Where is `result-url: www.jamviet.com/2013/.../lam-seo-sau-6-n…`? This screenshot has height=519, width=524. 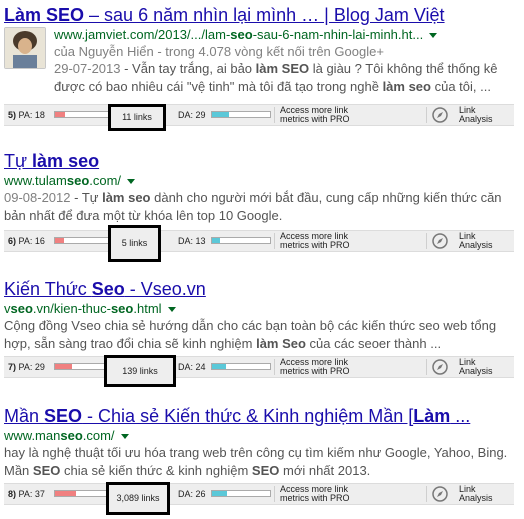 result-url: www.jamviet.com/2013/.../lam-seo-sau-6-n… is located at coordinates (287, 34).